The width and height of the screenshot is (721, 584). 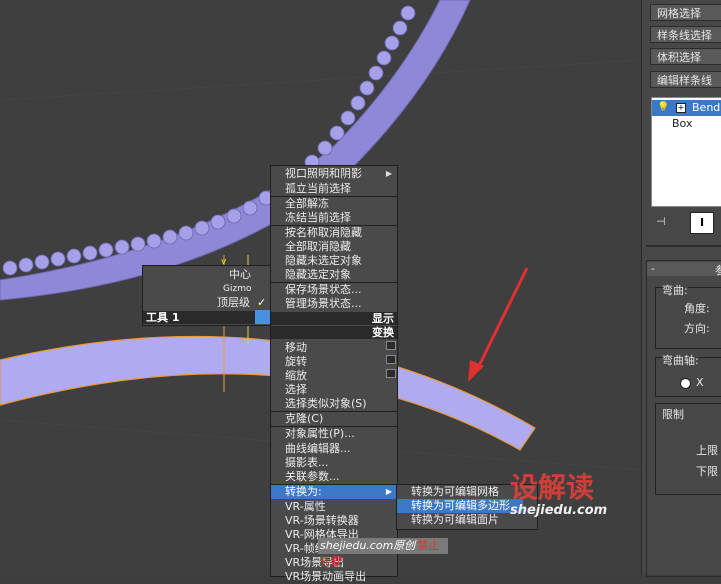 I want to click on menu-item-vr-properties: VR-属性, so click(x=298, y=507).